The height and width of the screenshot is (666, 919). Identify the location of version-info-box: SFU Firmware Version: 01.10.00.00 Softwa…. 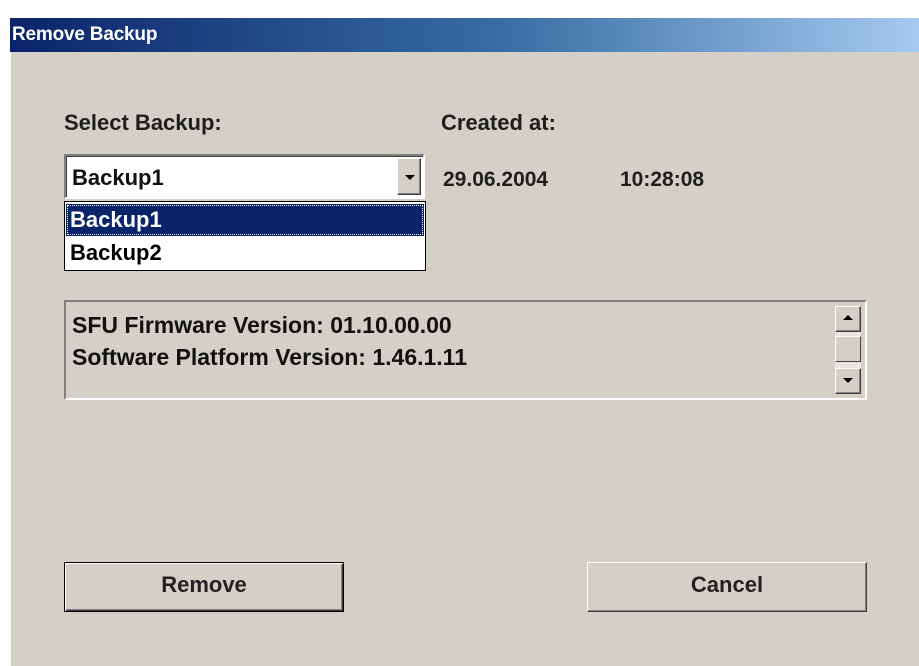
(465, 350).